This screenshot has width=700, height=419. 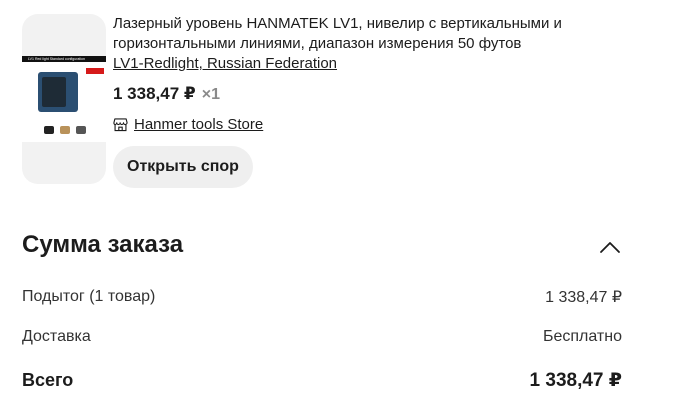 What do you see at coordinates (49, 130) in the screenshot?
I see `accessory-black` at bounding box center [49, 130].